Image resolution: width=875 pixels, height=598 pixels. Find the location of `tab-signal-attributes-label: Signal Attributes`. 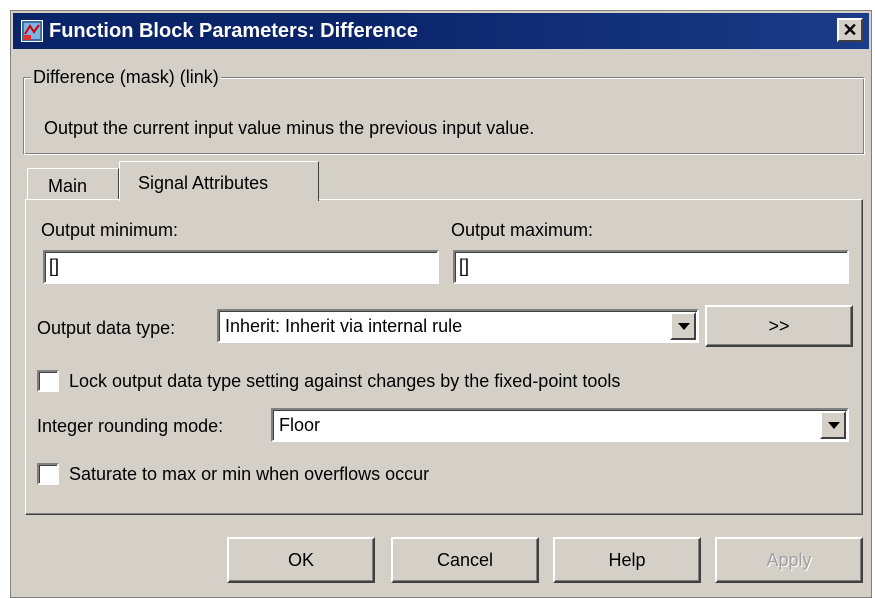

tab-signal-attributes-label: Signal Attributes is located at coordinates (203, 183).